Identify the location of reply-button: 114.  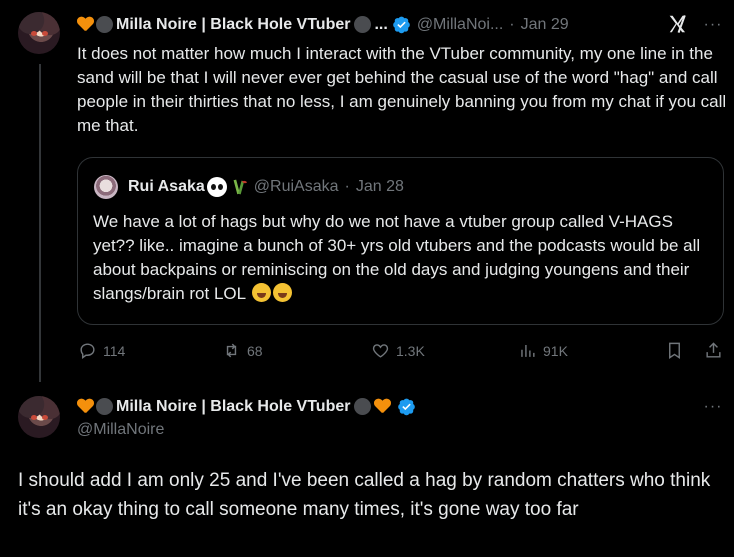
(101, 350).